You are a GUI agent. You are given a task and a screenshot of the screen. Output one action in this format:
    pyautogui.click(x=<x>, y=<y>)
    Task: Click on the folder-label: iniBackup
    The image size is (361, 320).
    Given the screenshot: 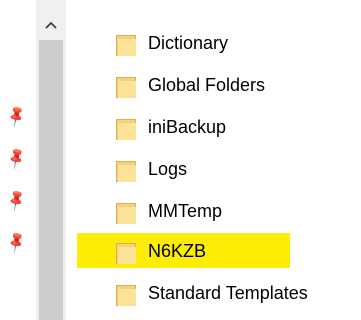 What is the action you would take?
    pyautogui.click(x=187, y=127)
    